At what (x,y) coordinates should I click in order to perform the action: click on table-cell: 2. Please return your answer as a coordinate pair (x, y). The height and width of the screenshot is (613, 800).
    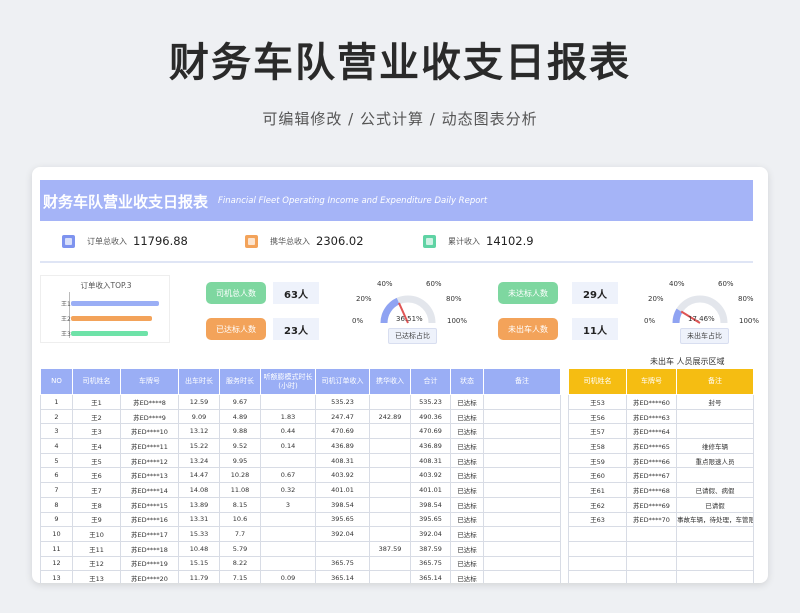
    Looking at the image, I should click on (56, 416).